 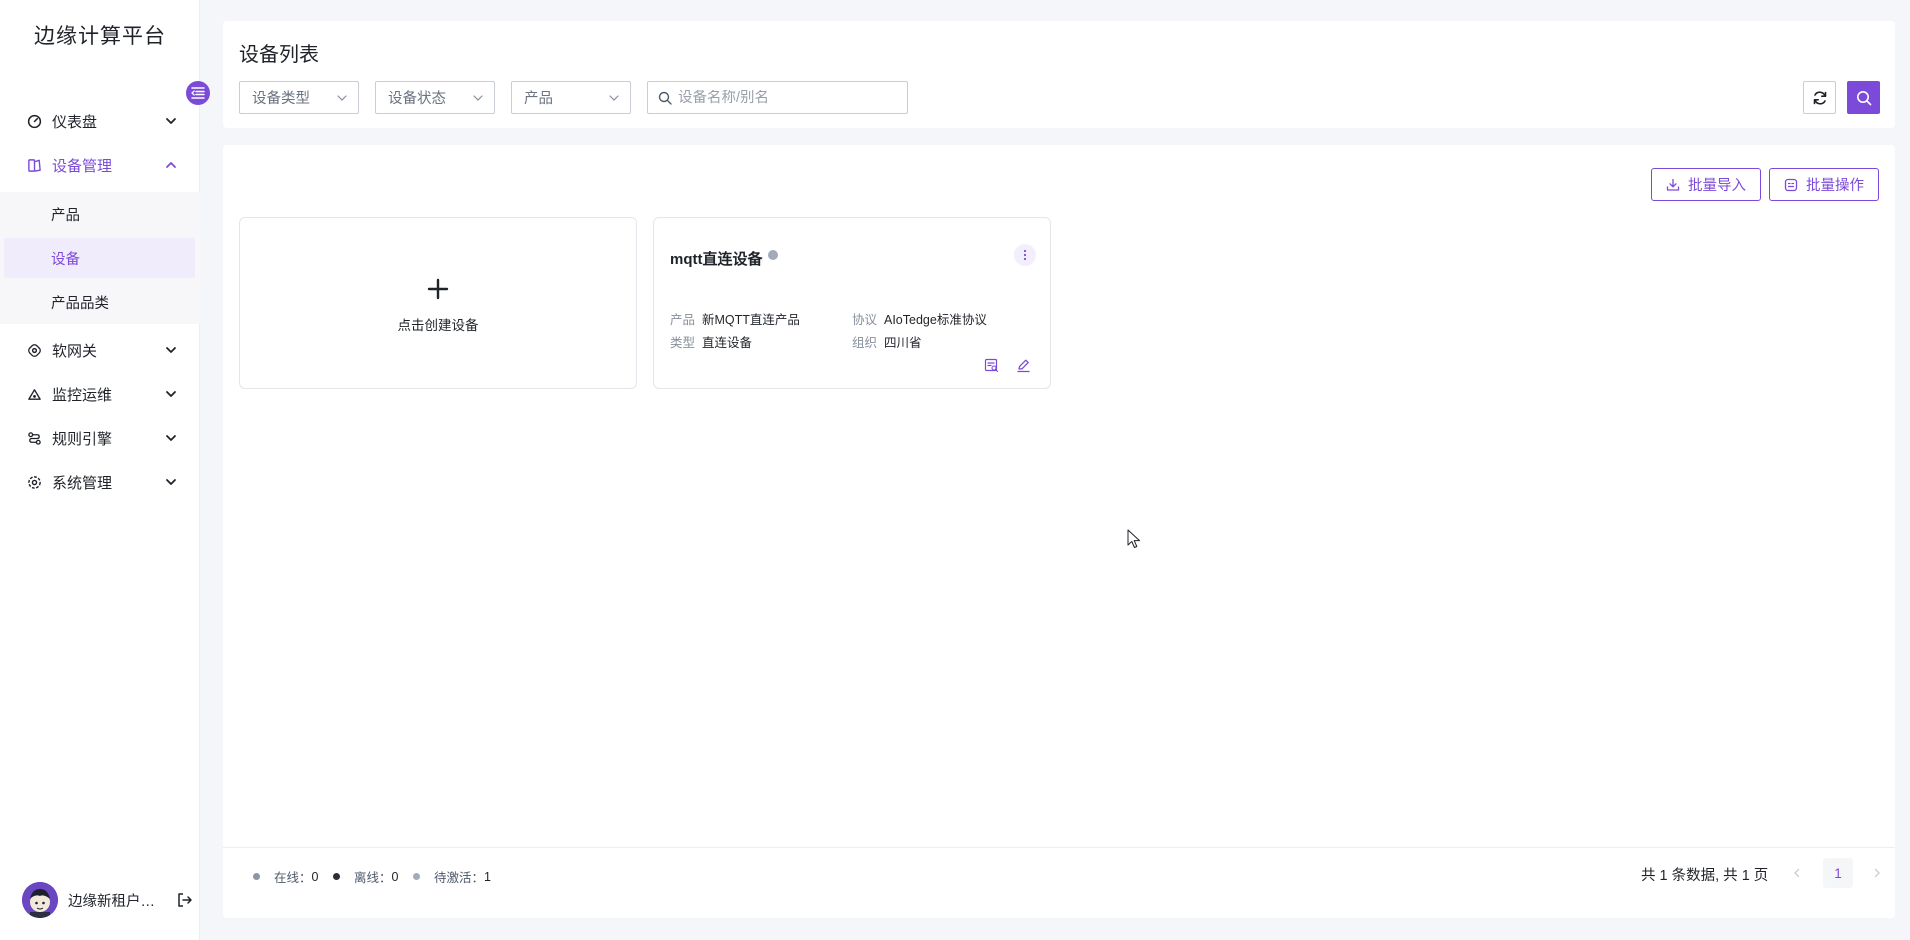 I want to click on product-select: 产品, so click(x=571, y=97).